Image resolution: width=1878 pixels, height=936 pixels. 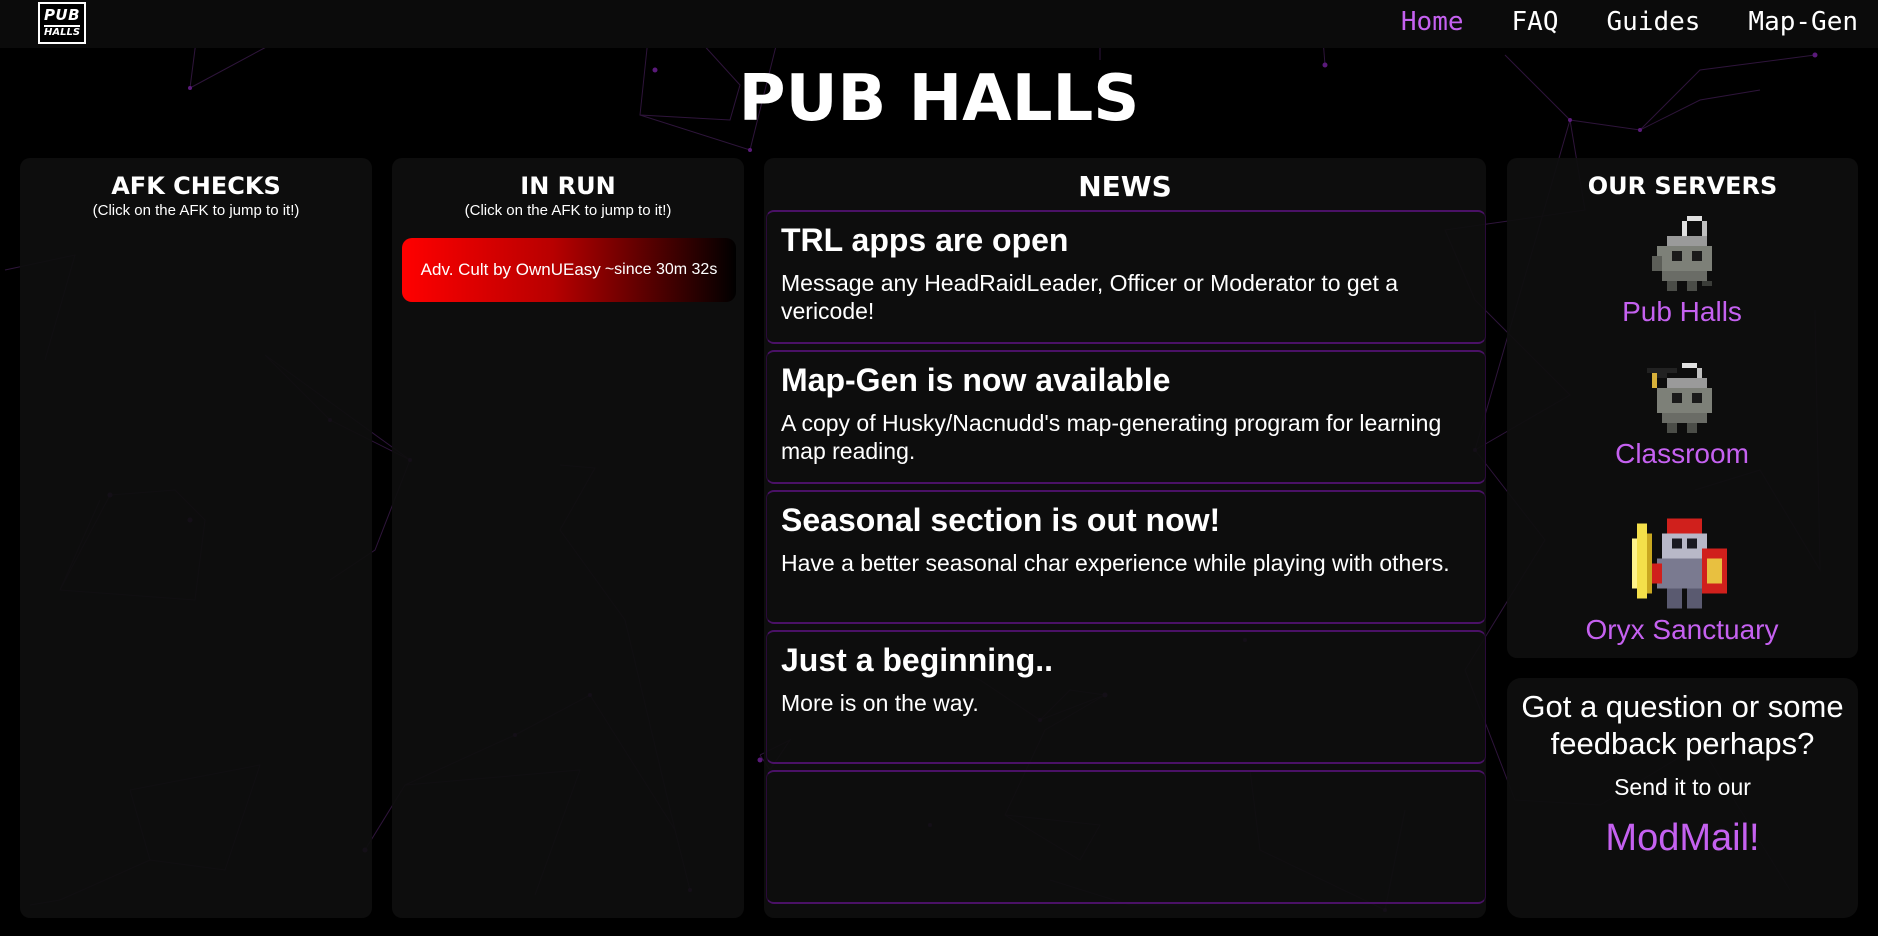 What do you see at coordinates (939, 24) in the screenshot?
I see `top-navbar: PUB HALLS Home FAQ Guides Map-Gen` at bounding box center [939, 24].